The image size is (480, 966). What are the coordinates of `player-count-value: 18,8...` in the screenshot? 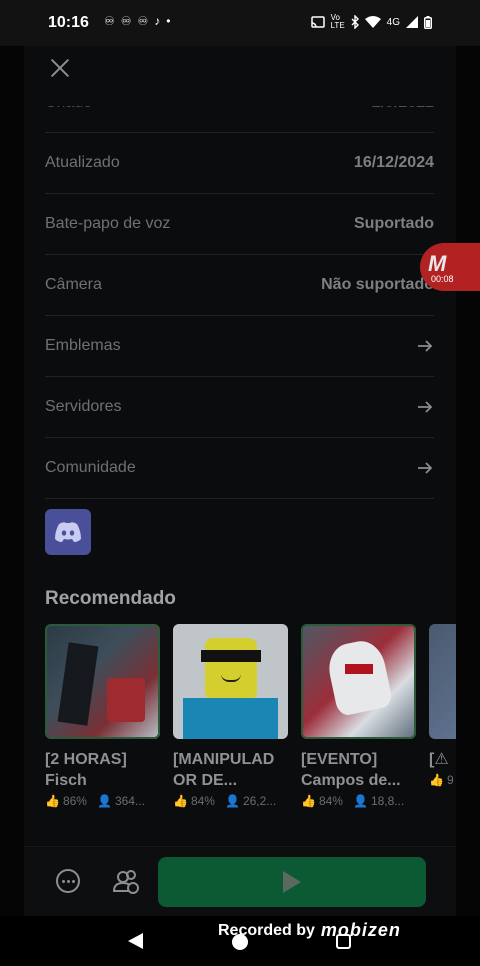 It's located at (387, 801).